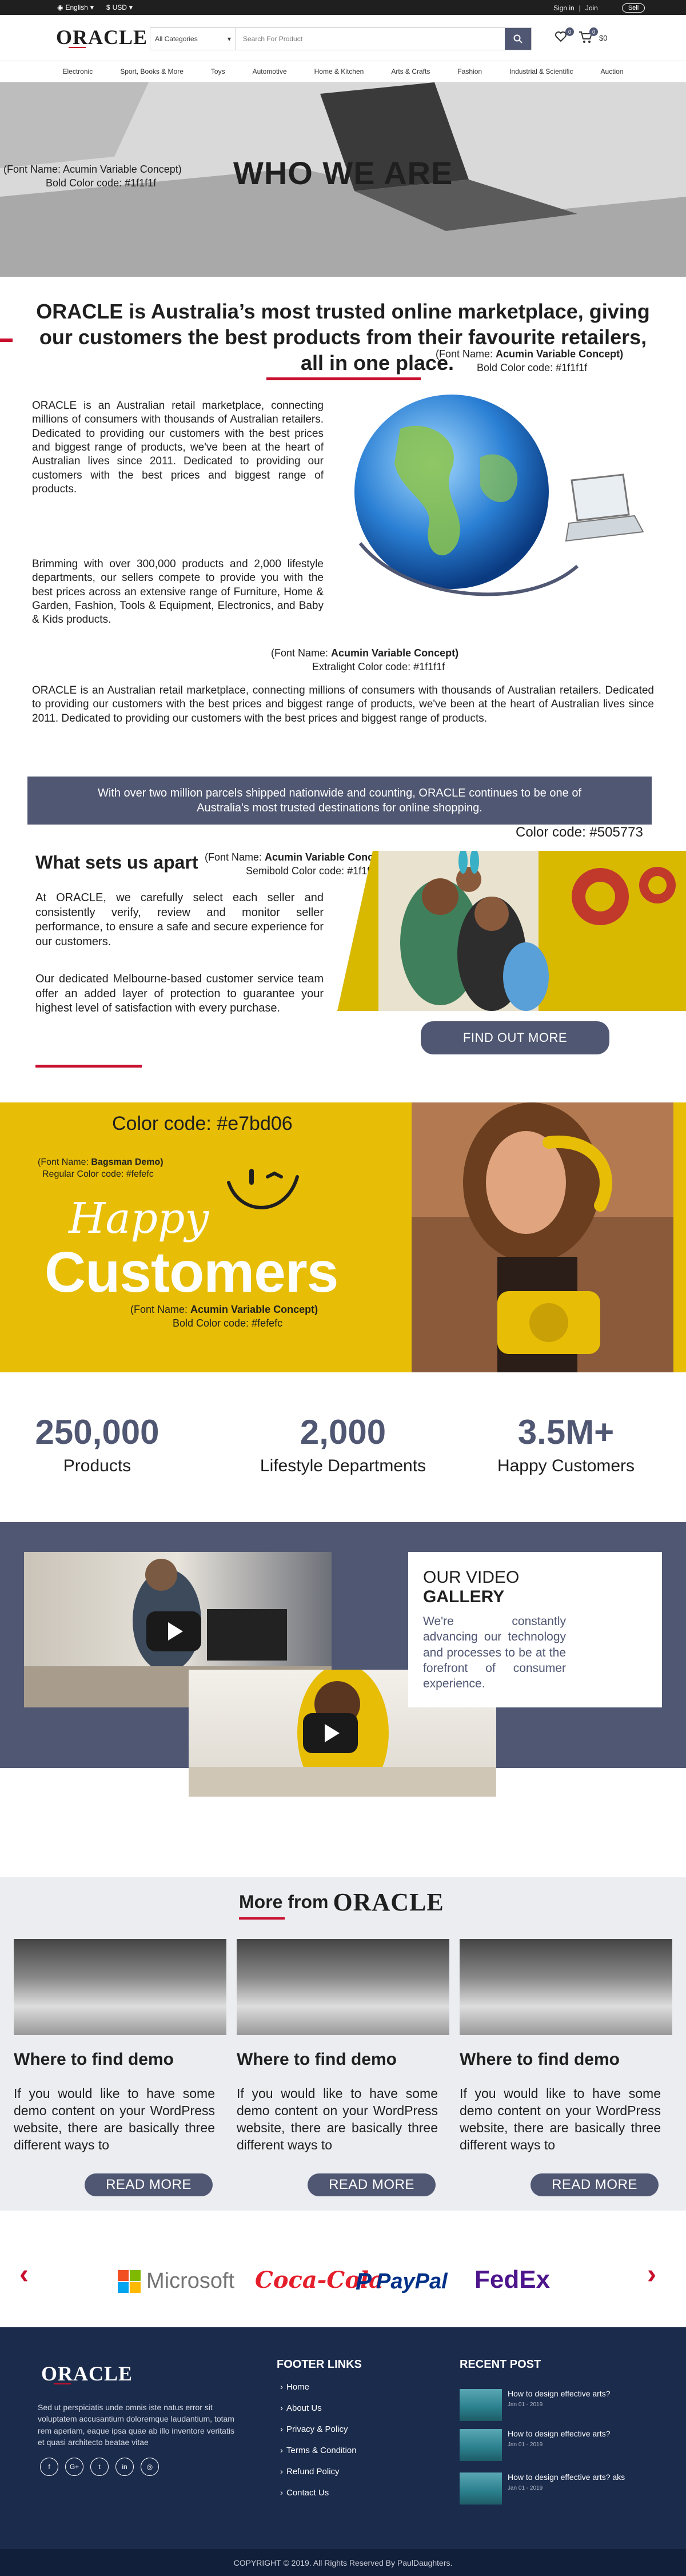  What do you see at coordinates (101, 37) in the screenshot?
I see `logo: ORACLE` at bounding box center [101, 37].